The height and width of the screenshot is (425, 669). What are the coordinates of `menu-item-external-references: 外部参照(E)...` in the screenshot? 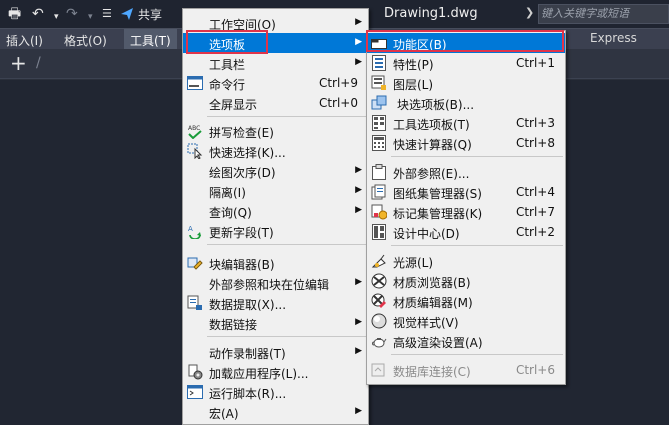 It's located at (466, 172).